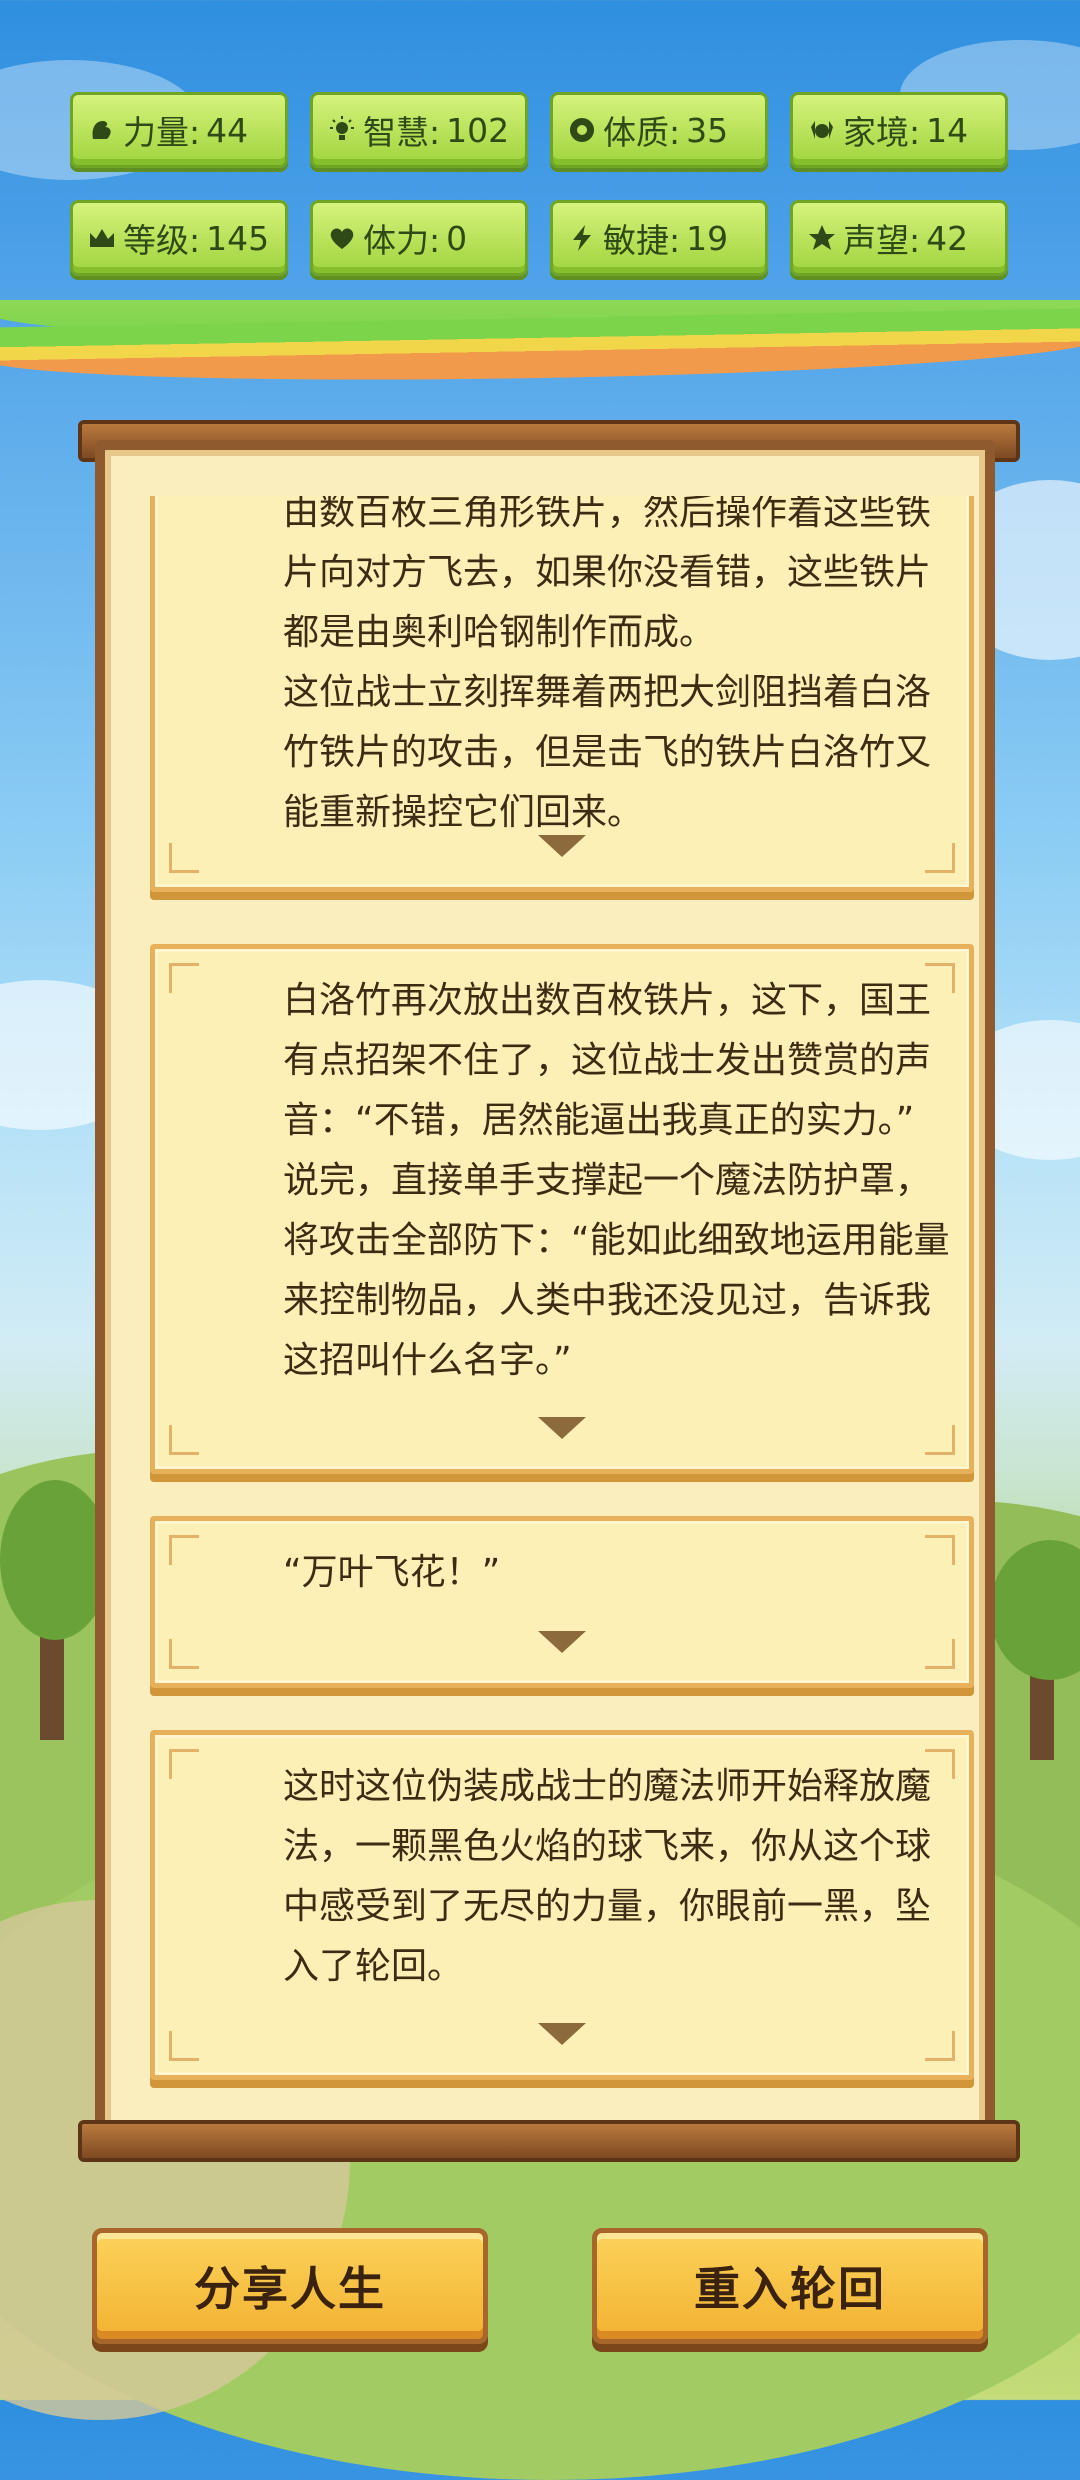 This screenshot has height=2480, width=1080. Describe the element at coordinates (582, 130) in the screenshot. I see `constitution-icon` at that location.